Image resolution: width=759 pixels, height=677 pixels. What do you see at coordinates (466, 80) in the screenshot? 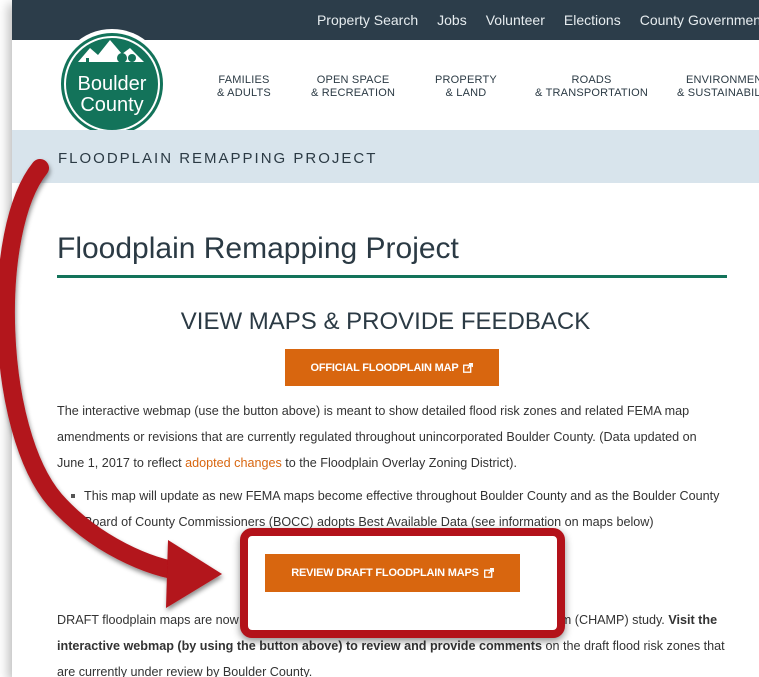
I see `nav-label-line1: PROPERTY` at bounding box center [466, 80].